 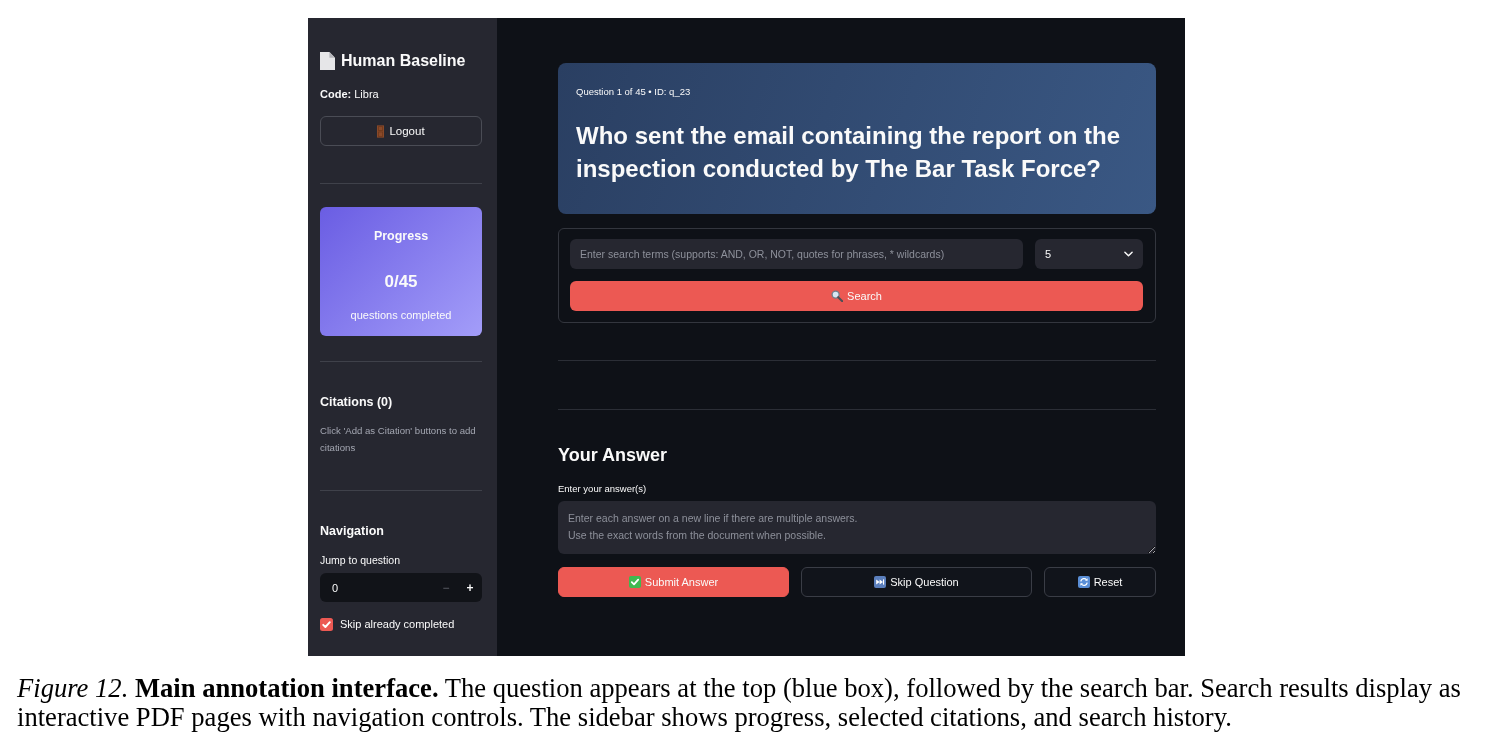 I want to click on search-field: Enter search terms (supports: AND, OR, NOT, quotes for phrases, * wildcards), so click(x=796, y=254).